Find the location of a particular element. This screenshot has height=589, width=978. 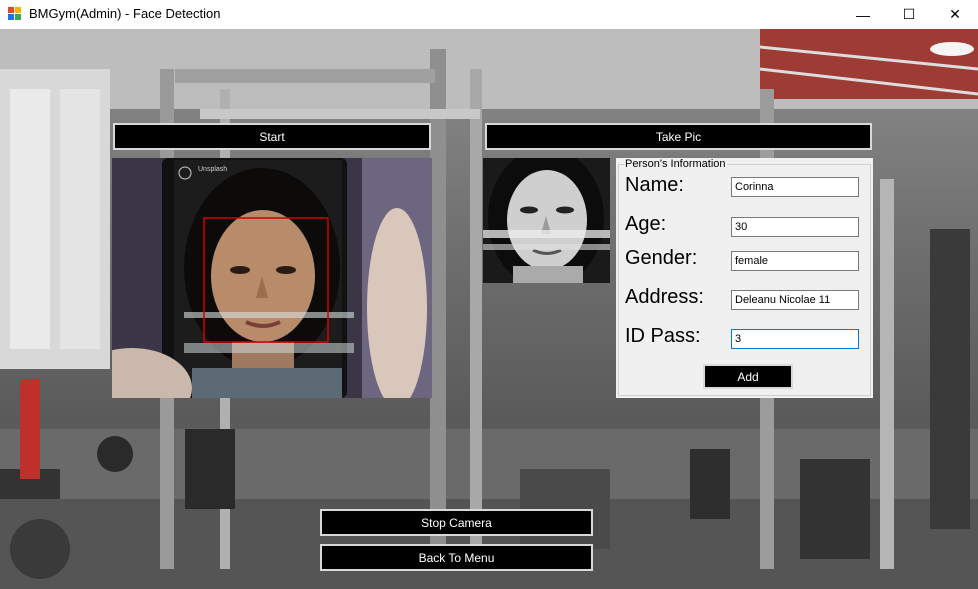

camera-feed: Unsplash is located at coordinates (272, 278).